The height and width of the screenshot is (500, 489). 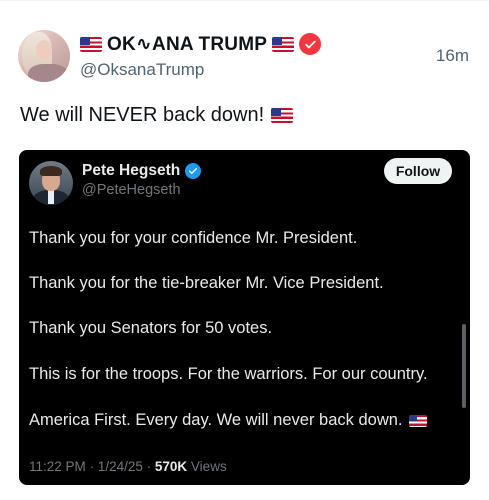 What do you see at coordinates (131, 190) in the screenshot?
I see `quoted-author-handle: @PeteHegseth` at bounding box center [131, 190].